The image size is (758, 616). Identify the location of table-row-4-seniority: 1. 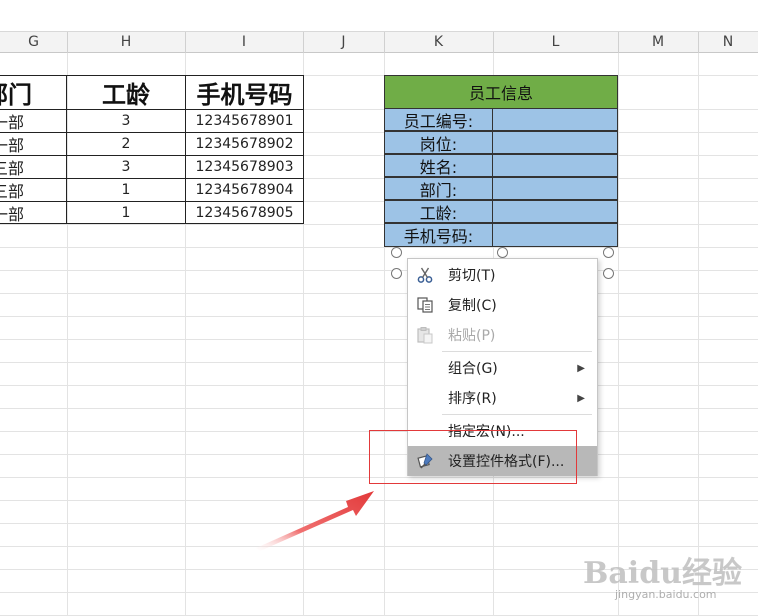
(126, 190).